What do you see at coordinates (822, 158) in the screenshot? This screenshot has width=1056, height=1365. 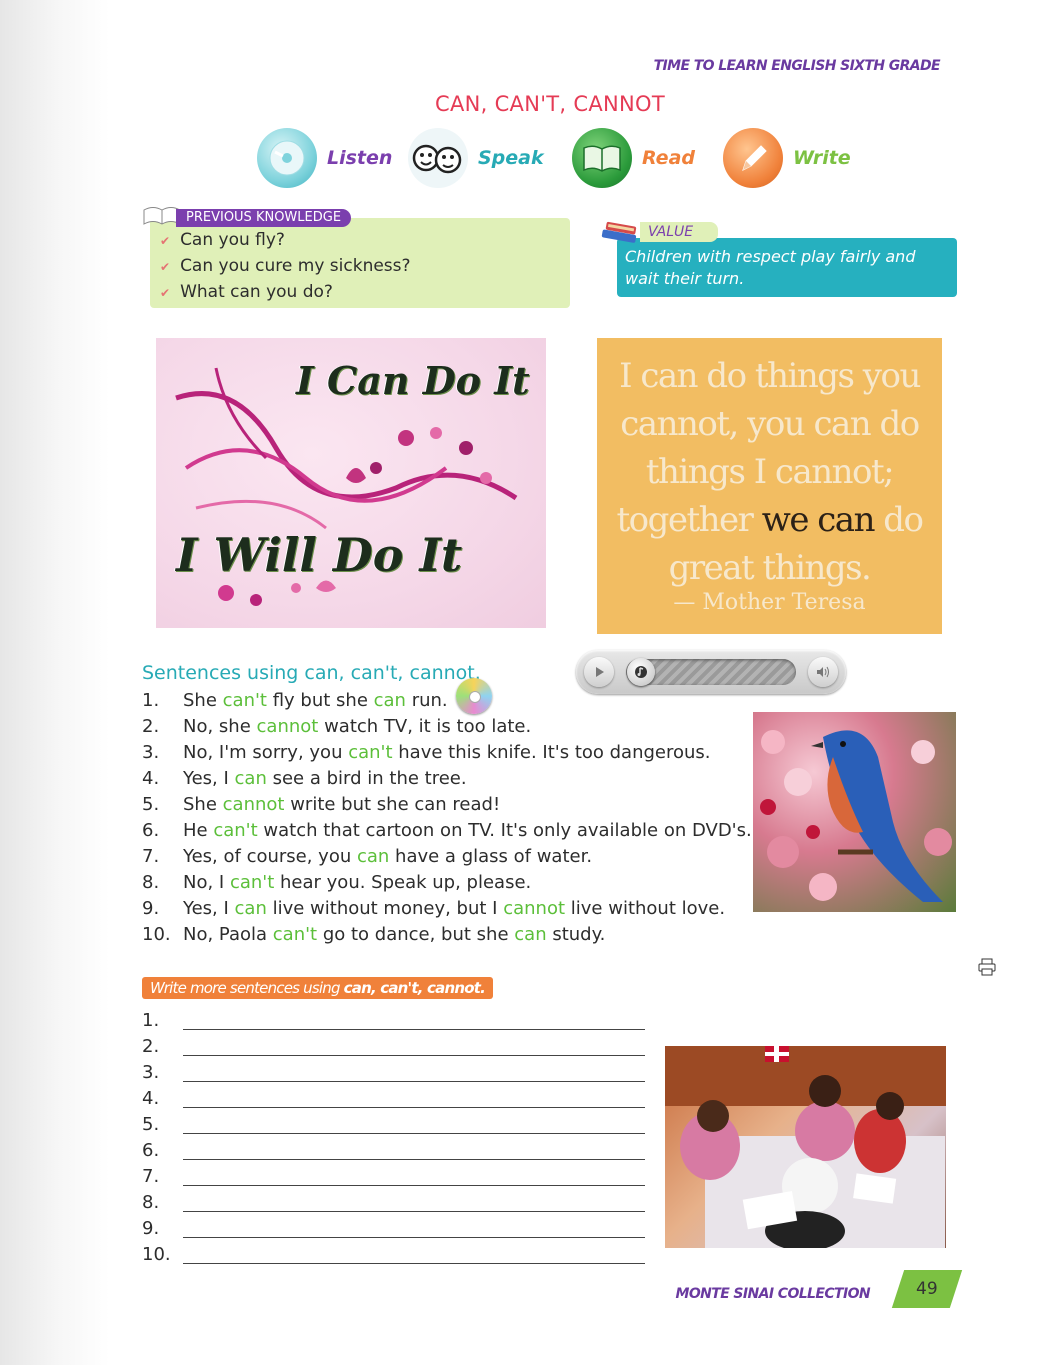 I see `skill-label: Write` at bounding box center [822, 158].